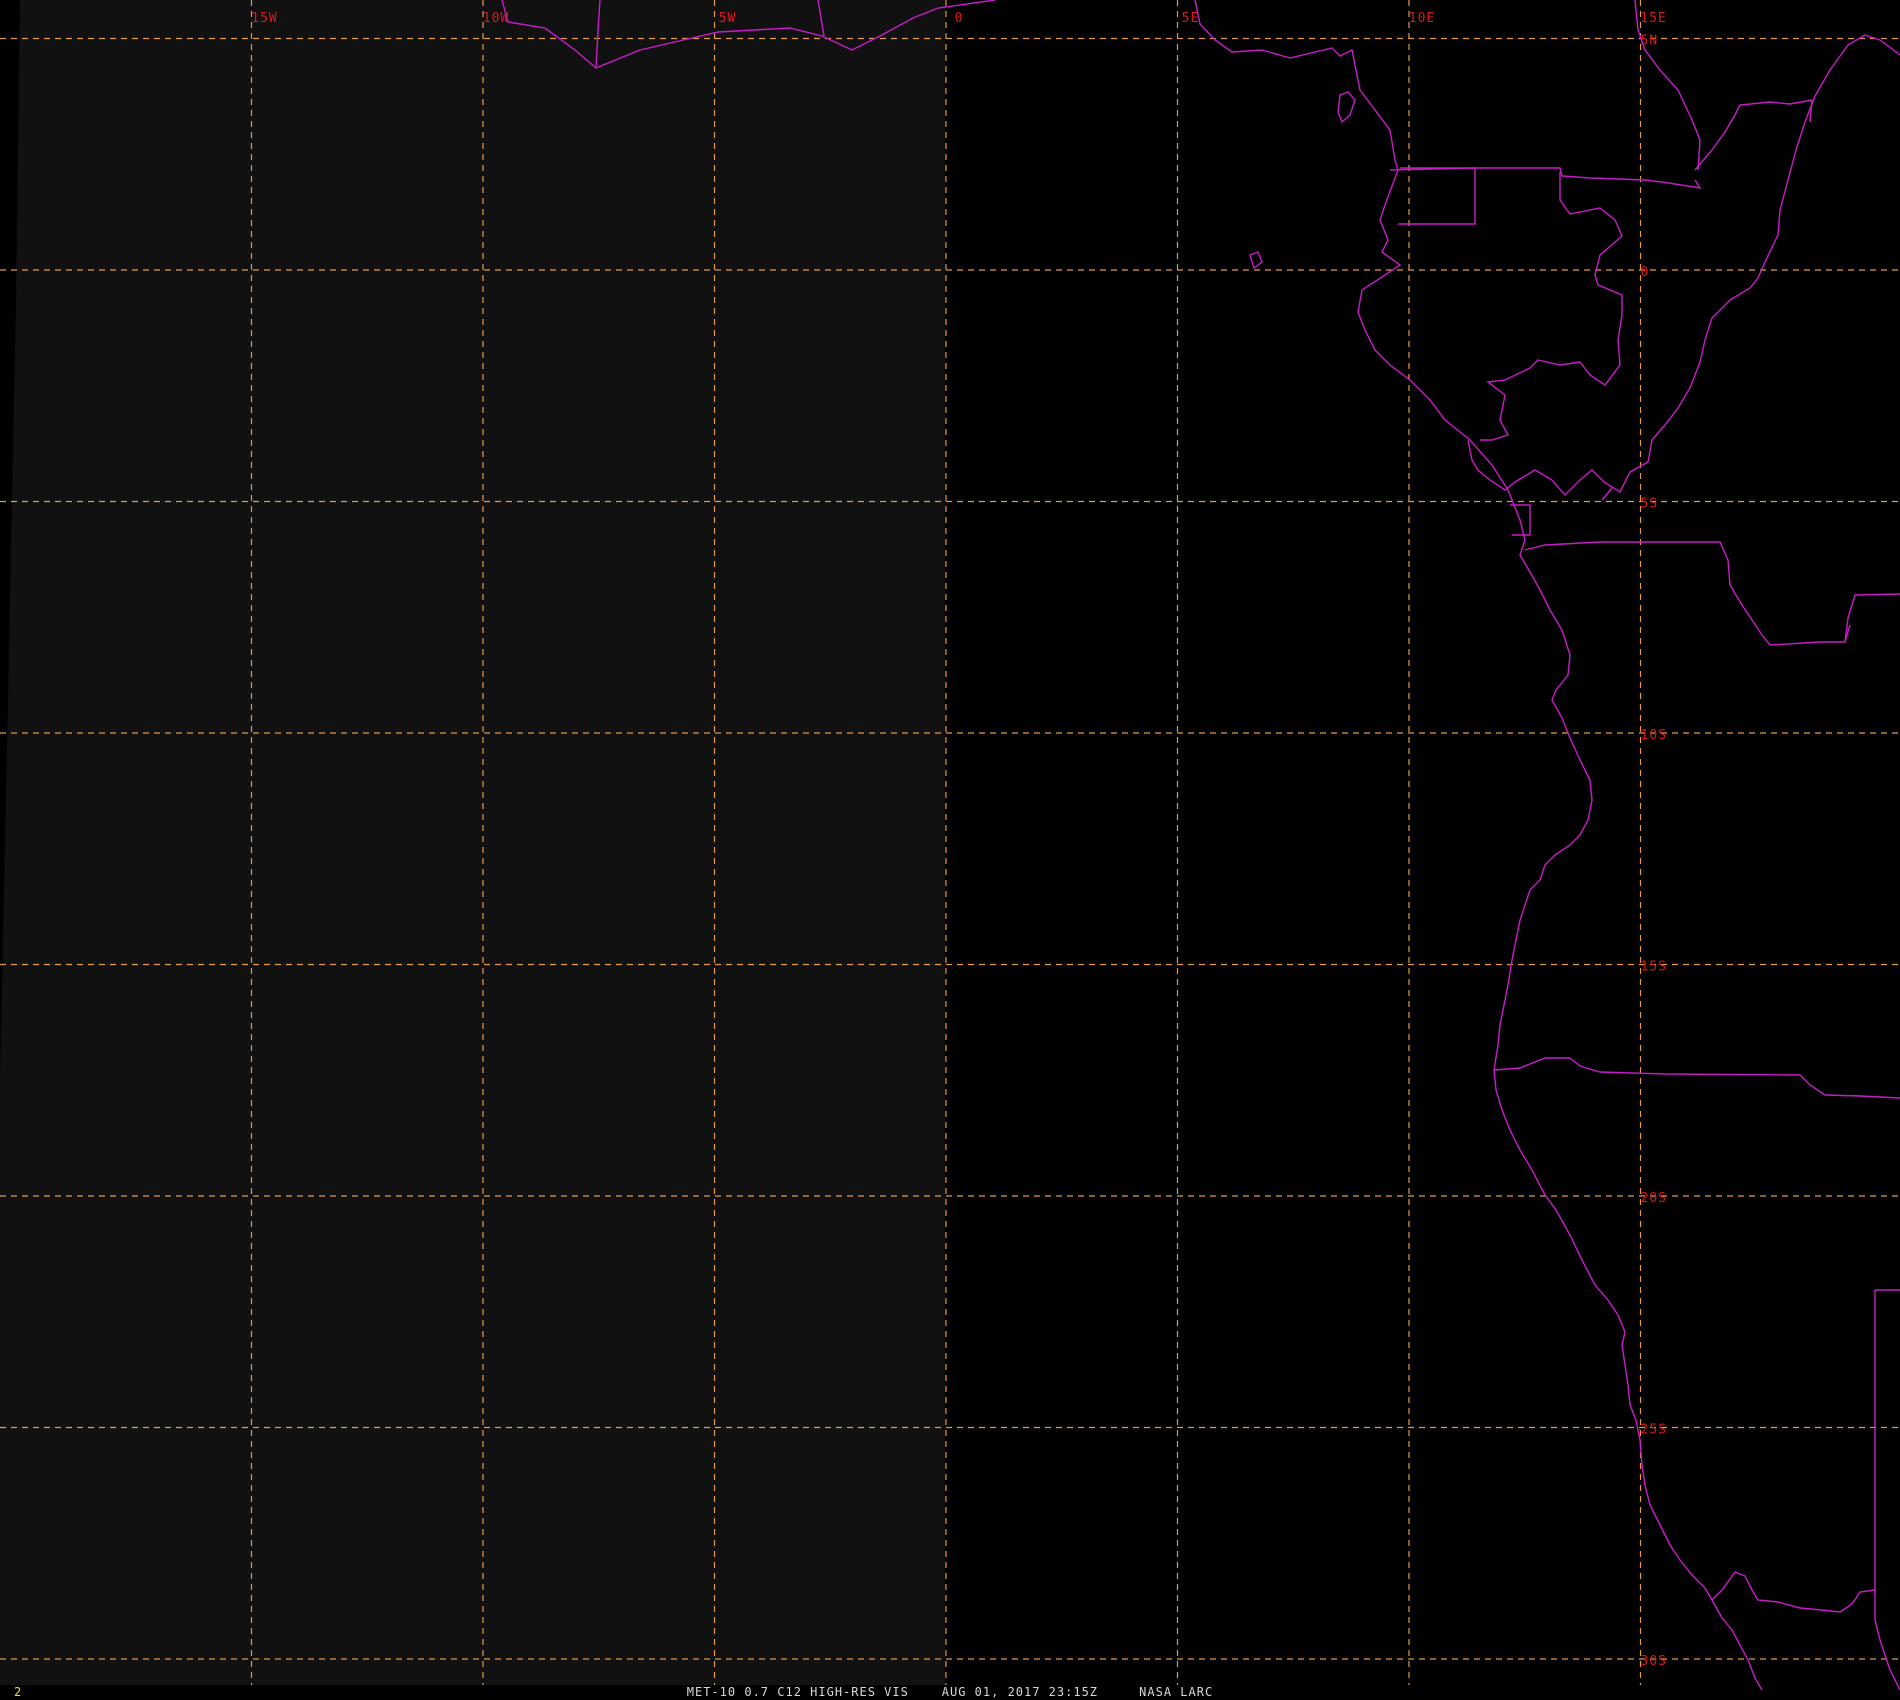 The width and height of the screenshot is (1900, 1700). Describe the element at coordinates (1191, 18) in the screenshot. I see `longitude-label: 5E` at that location.